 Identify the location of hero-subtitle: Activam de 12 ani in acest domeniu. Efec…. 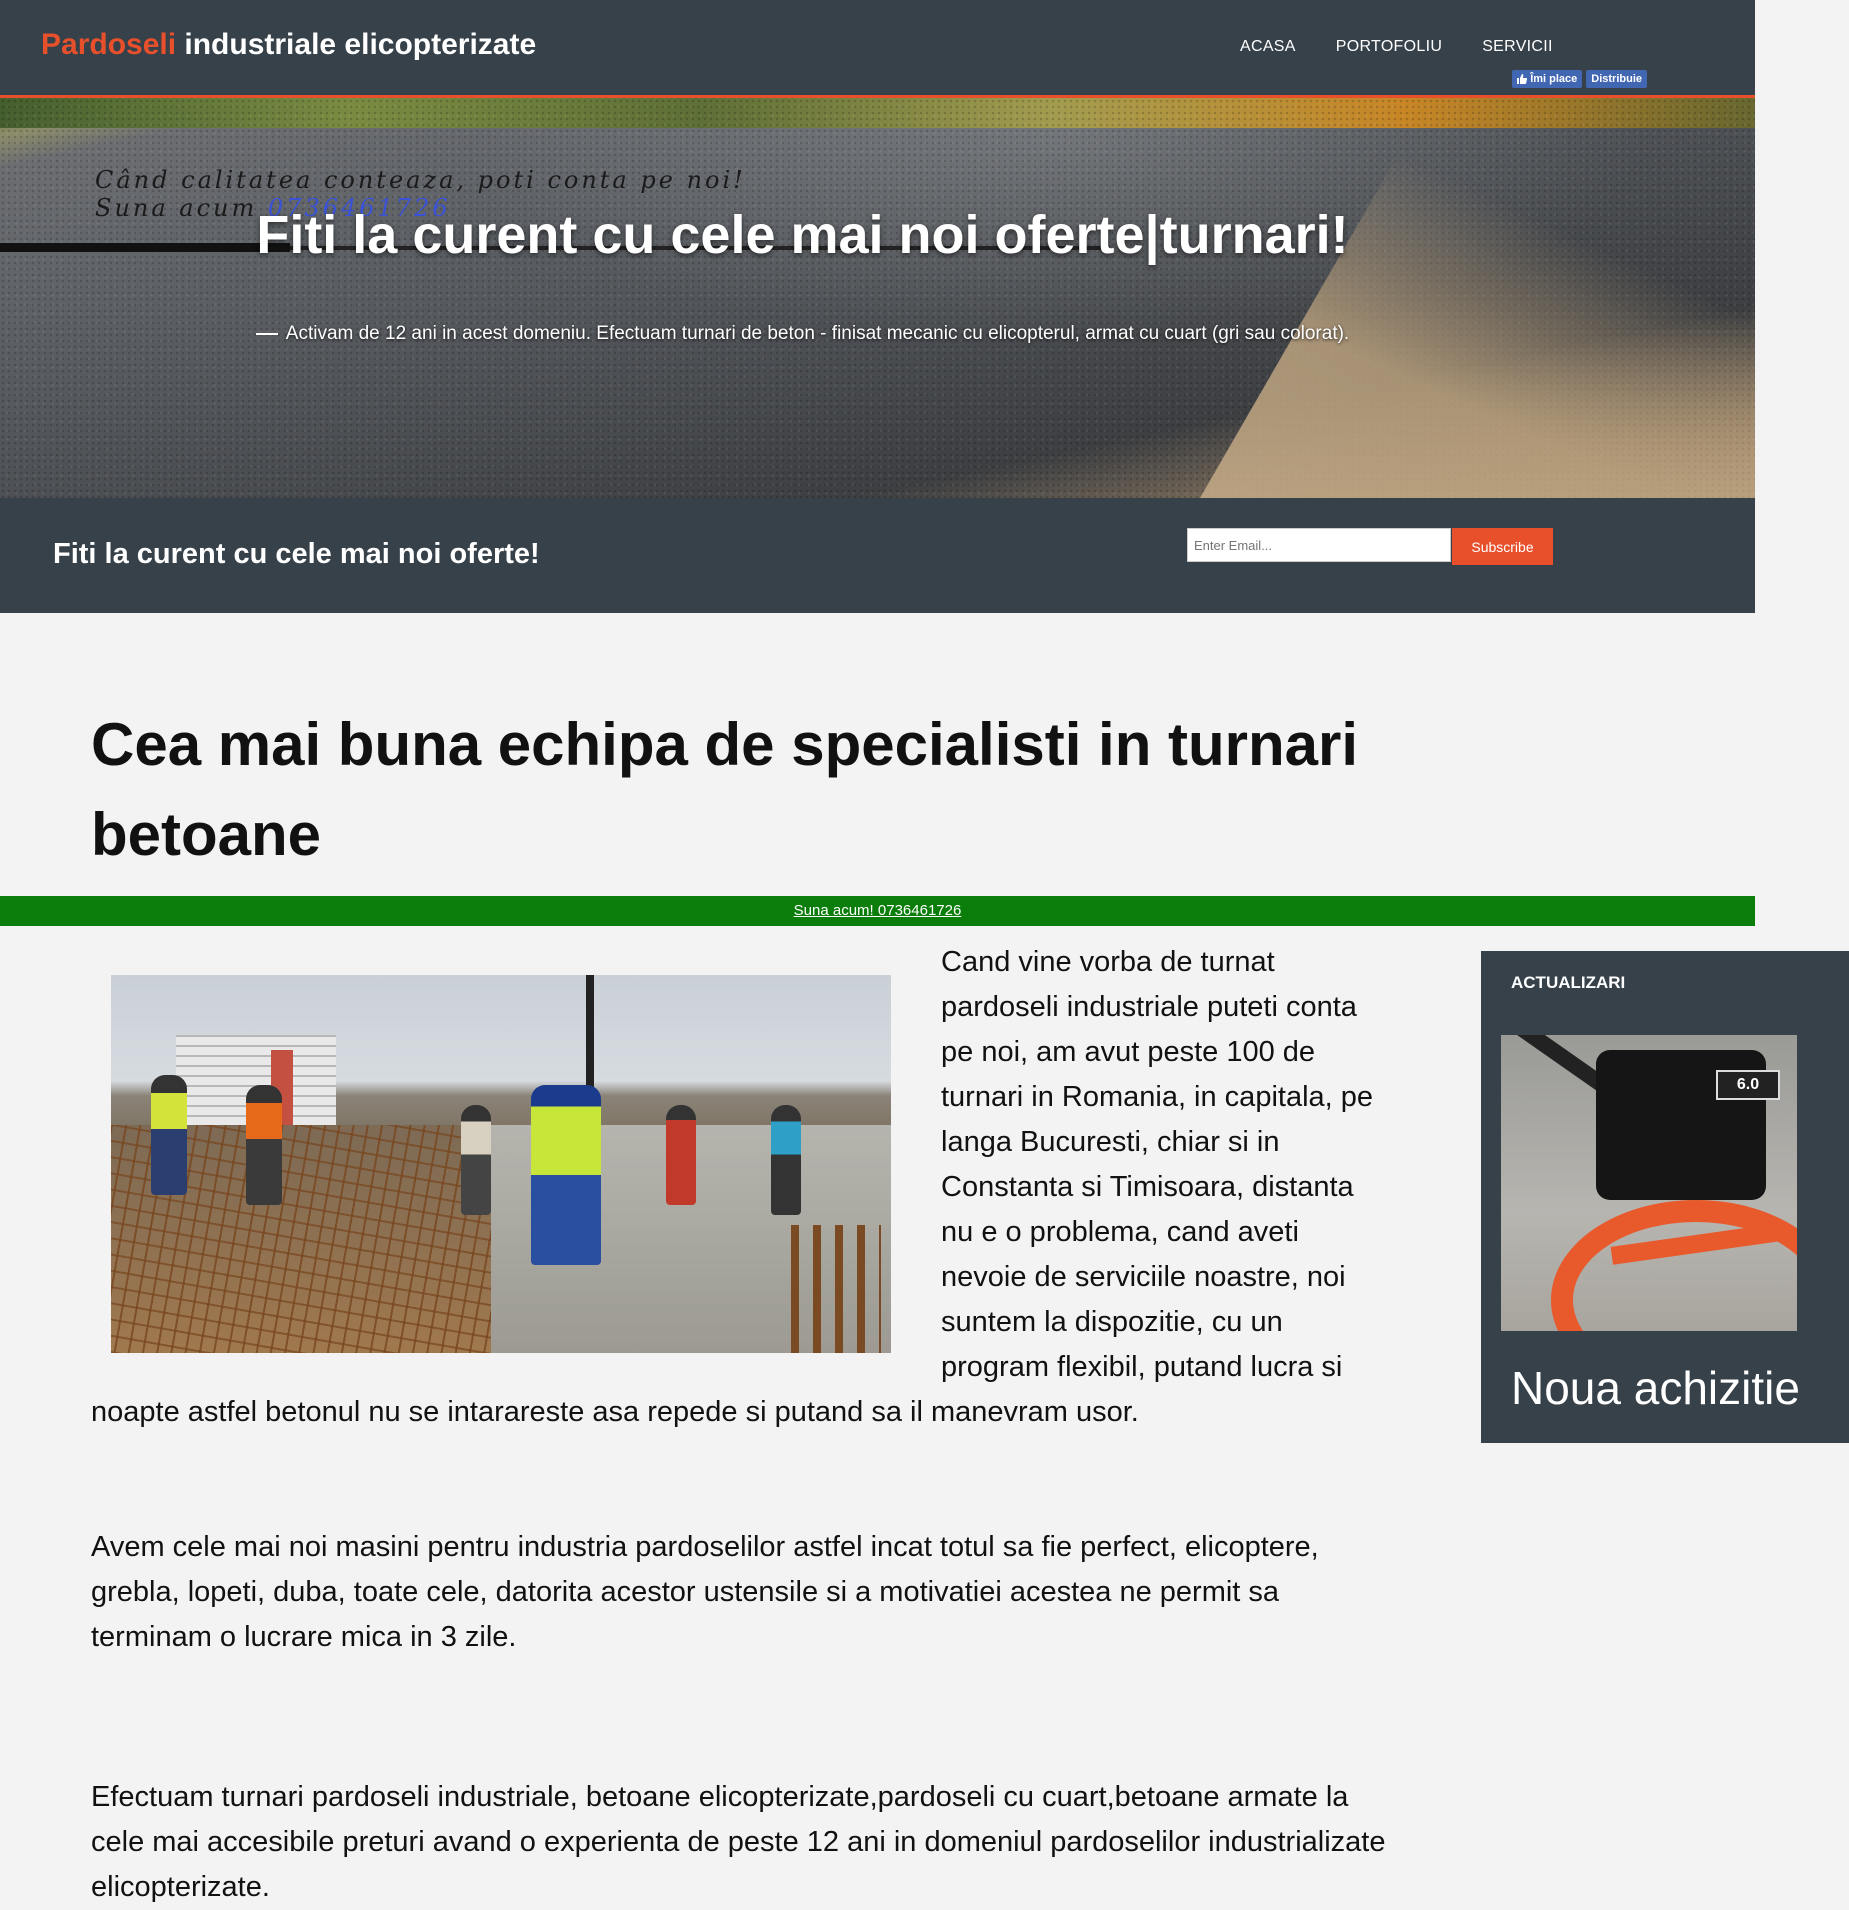
(817, 333).